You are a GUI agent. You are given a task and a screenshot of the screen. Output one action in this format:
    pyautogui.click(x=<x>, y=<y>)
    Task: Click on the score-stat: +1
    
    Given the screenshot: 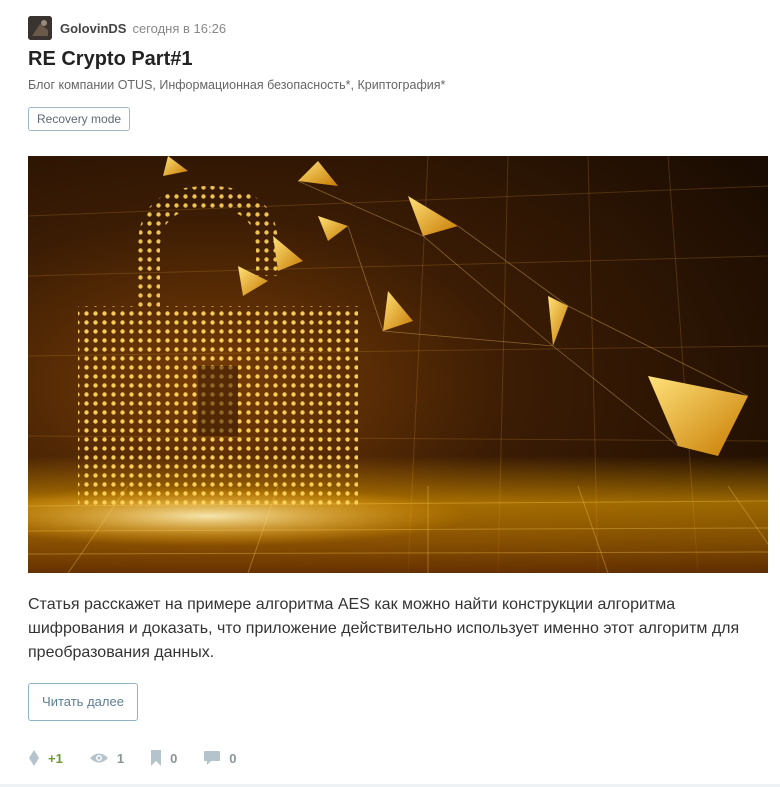 What is the action you would take?
    pyautogui.click(x=45, y=758)
    